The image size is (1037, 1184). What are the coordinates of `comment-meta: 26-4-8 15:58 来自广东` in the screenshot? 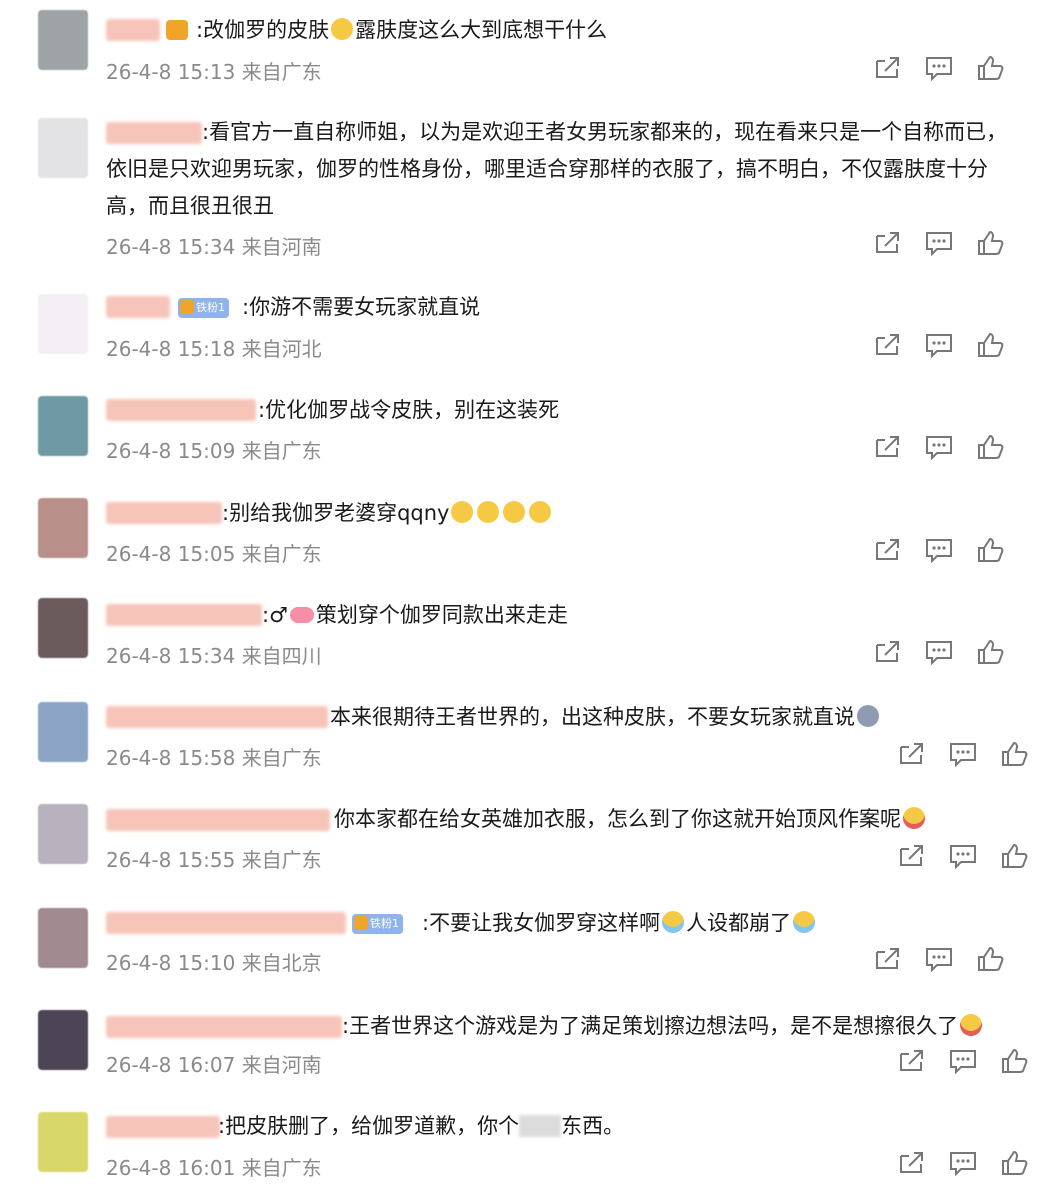 It's located at (214, 756).